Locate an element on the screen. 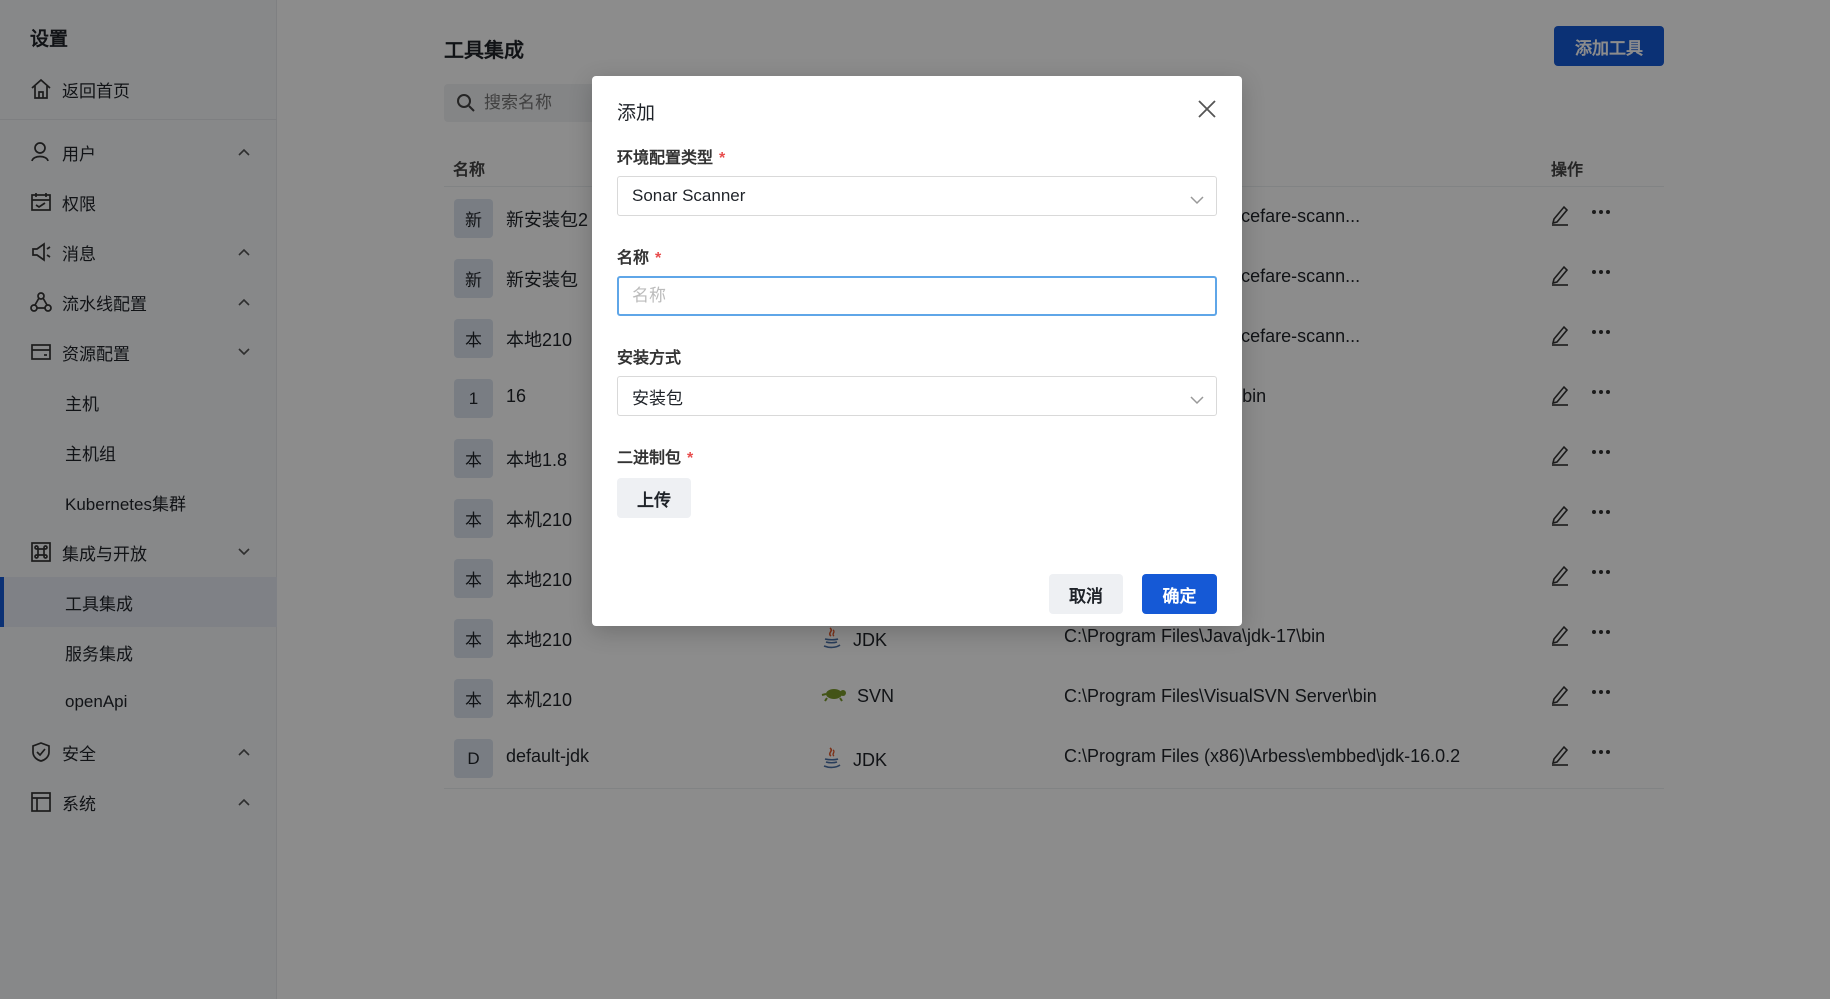 This screenshot has width=1830, height=999. close-icon is located at coordinates (1207, 109).